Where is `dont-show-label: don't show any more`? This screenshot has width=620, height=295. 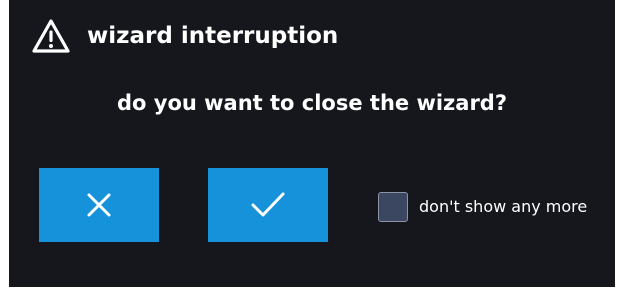 dont-show-label: don't show any more is located at coordinates (503, 207).